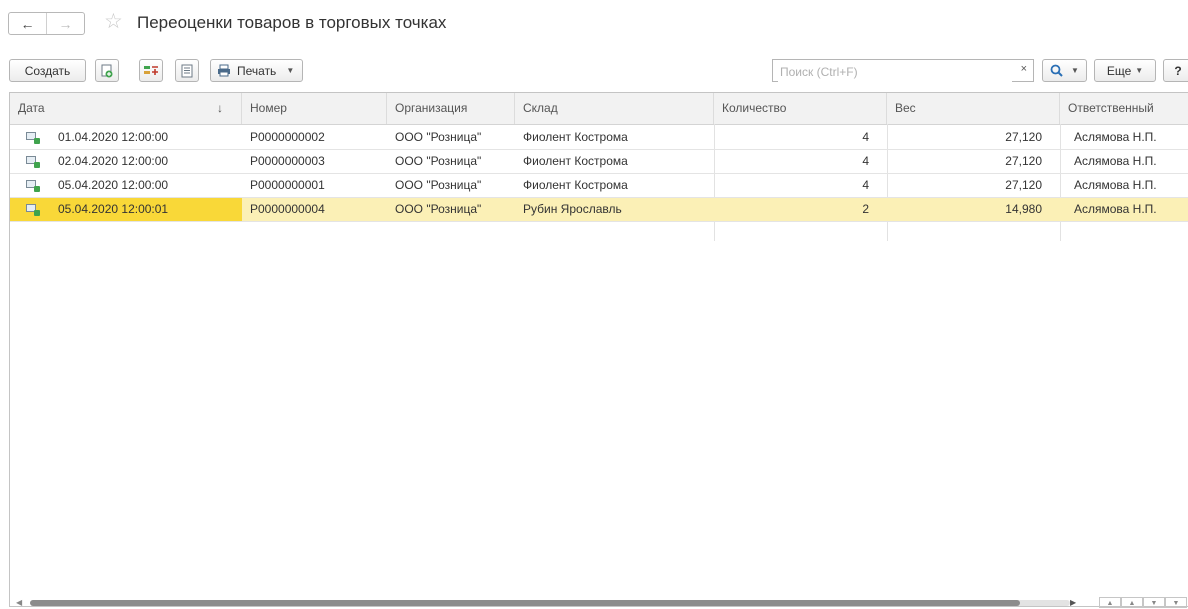  I want to click on go-down-icon: ▼, so click(1154, 602).